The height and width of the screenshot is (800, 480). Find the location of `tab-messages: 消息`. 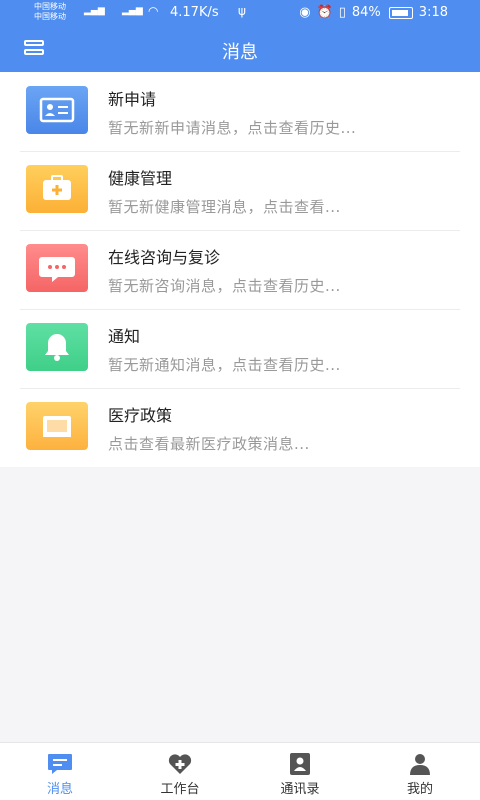

tab-messages: 消息 is located at coordinates (60, 771).